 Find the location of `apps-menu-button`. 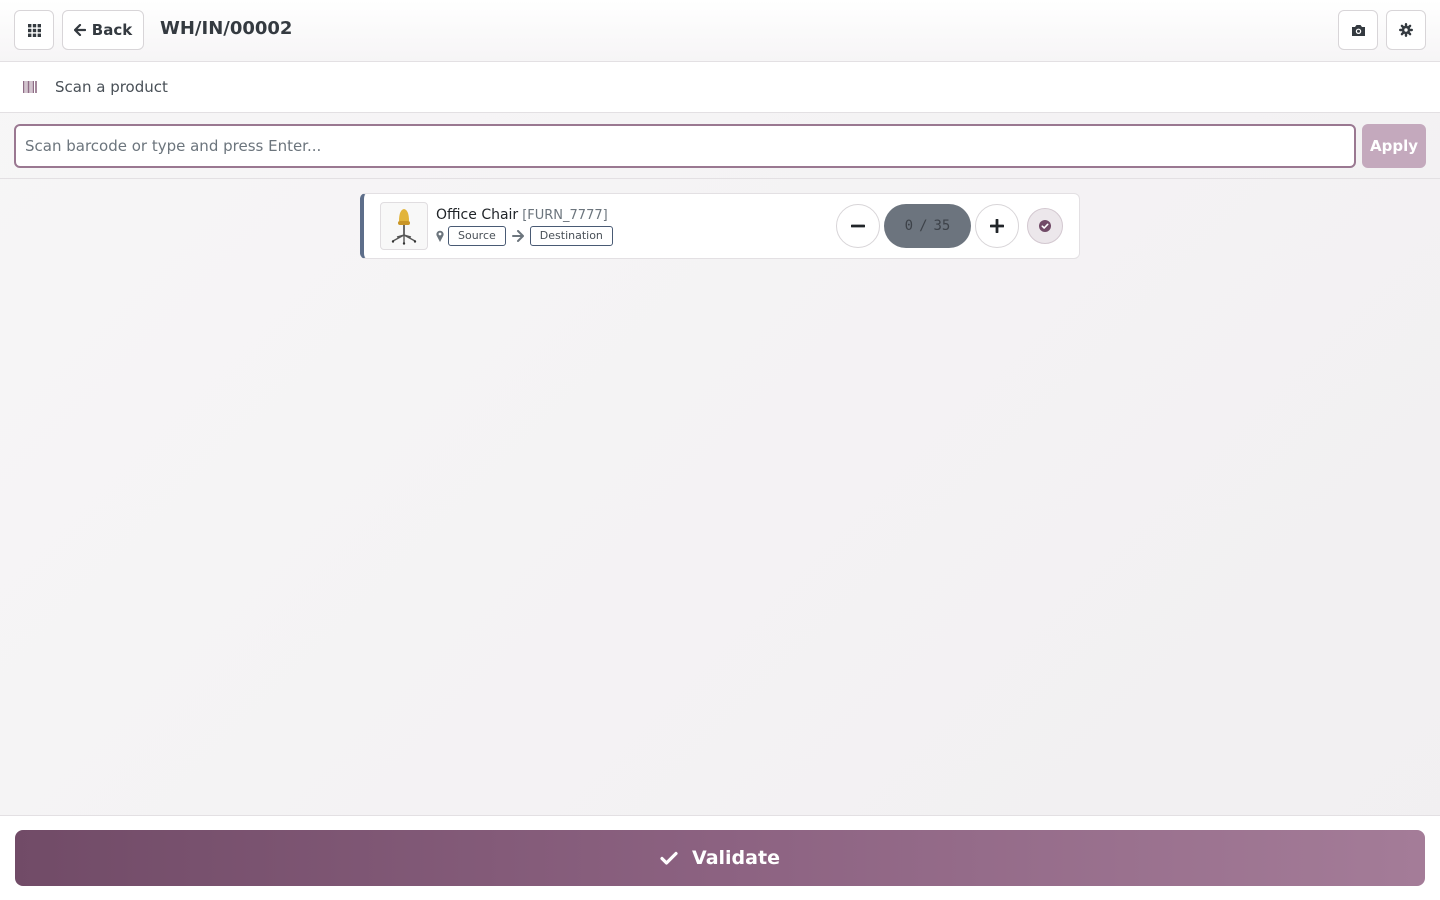

apps-menu-button is located at coordinates (34, 30).